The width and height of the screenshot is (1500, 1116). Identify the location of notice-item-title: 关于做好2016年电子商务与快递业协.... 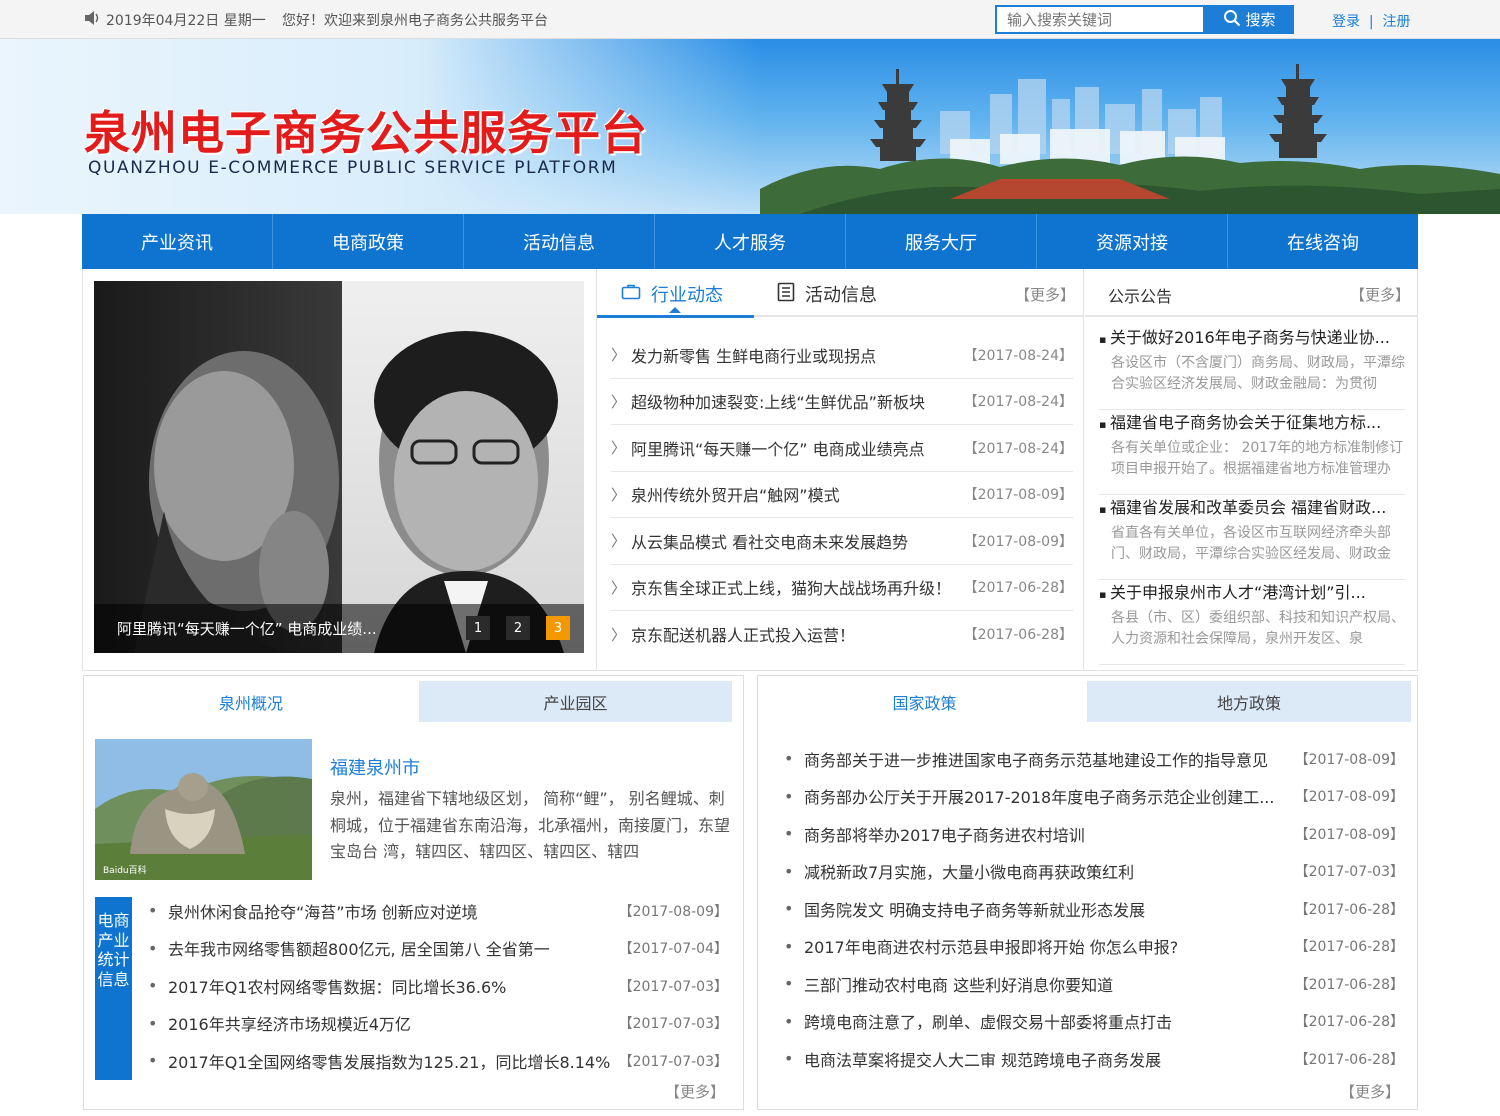
(1252, 337).